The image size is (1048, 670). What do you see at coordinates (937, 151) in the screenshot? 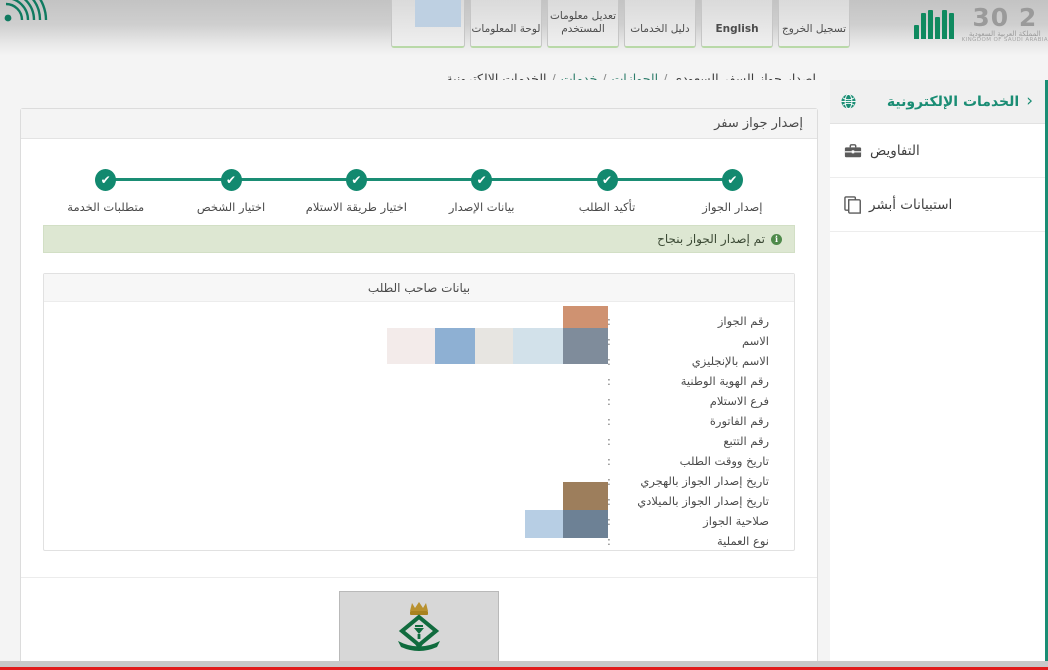
I see `sidebar-item-delegations: التفاويض` at bounding box center [937, 151].